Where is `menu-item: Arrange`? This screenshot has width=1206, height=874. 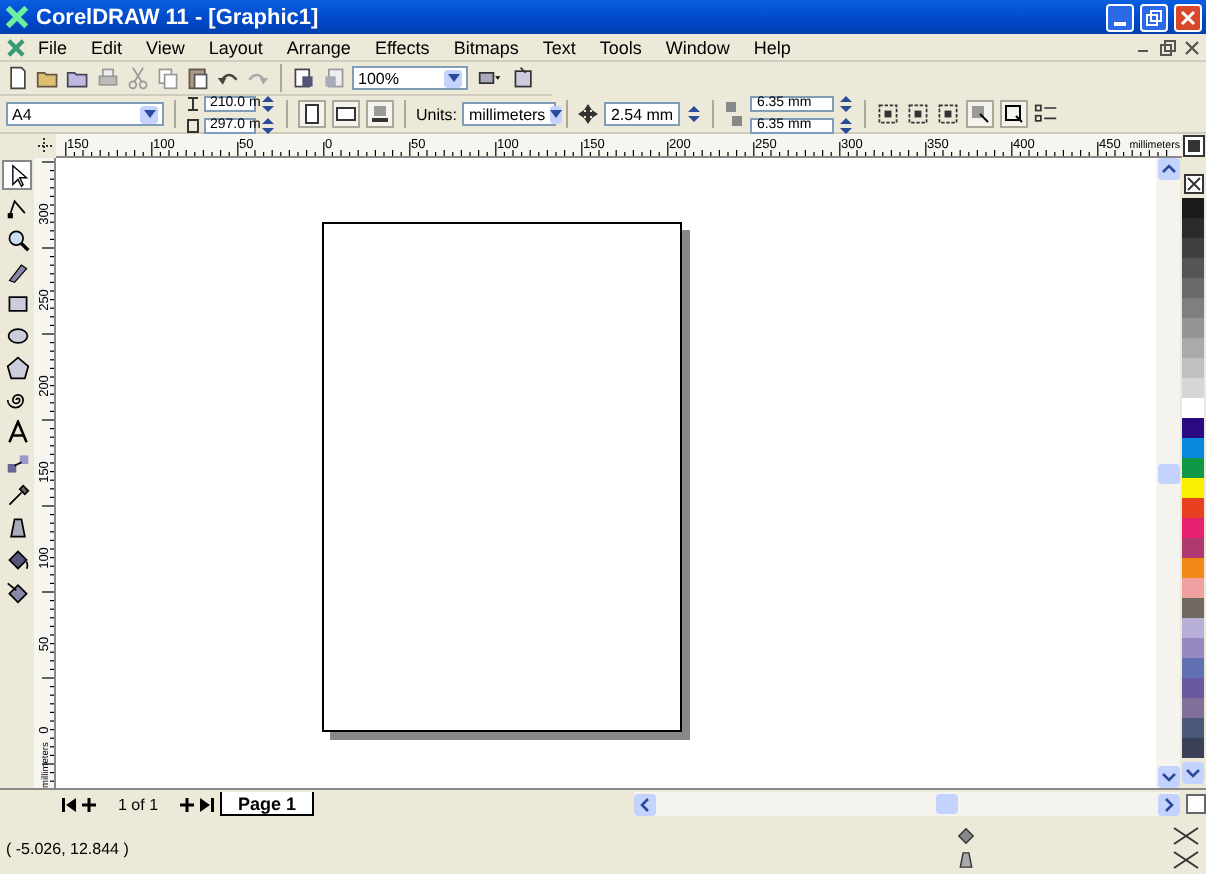
menu-item: Arrange is located at coordinates (318, 47).